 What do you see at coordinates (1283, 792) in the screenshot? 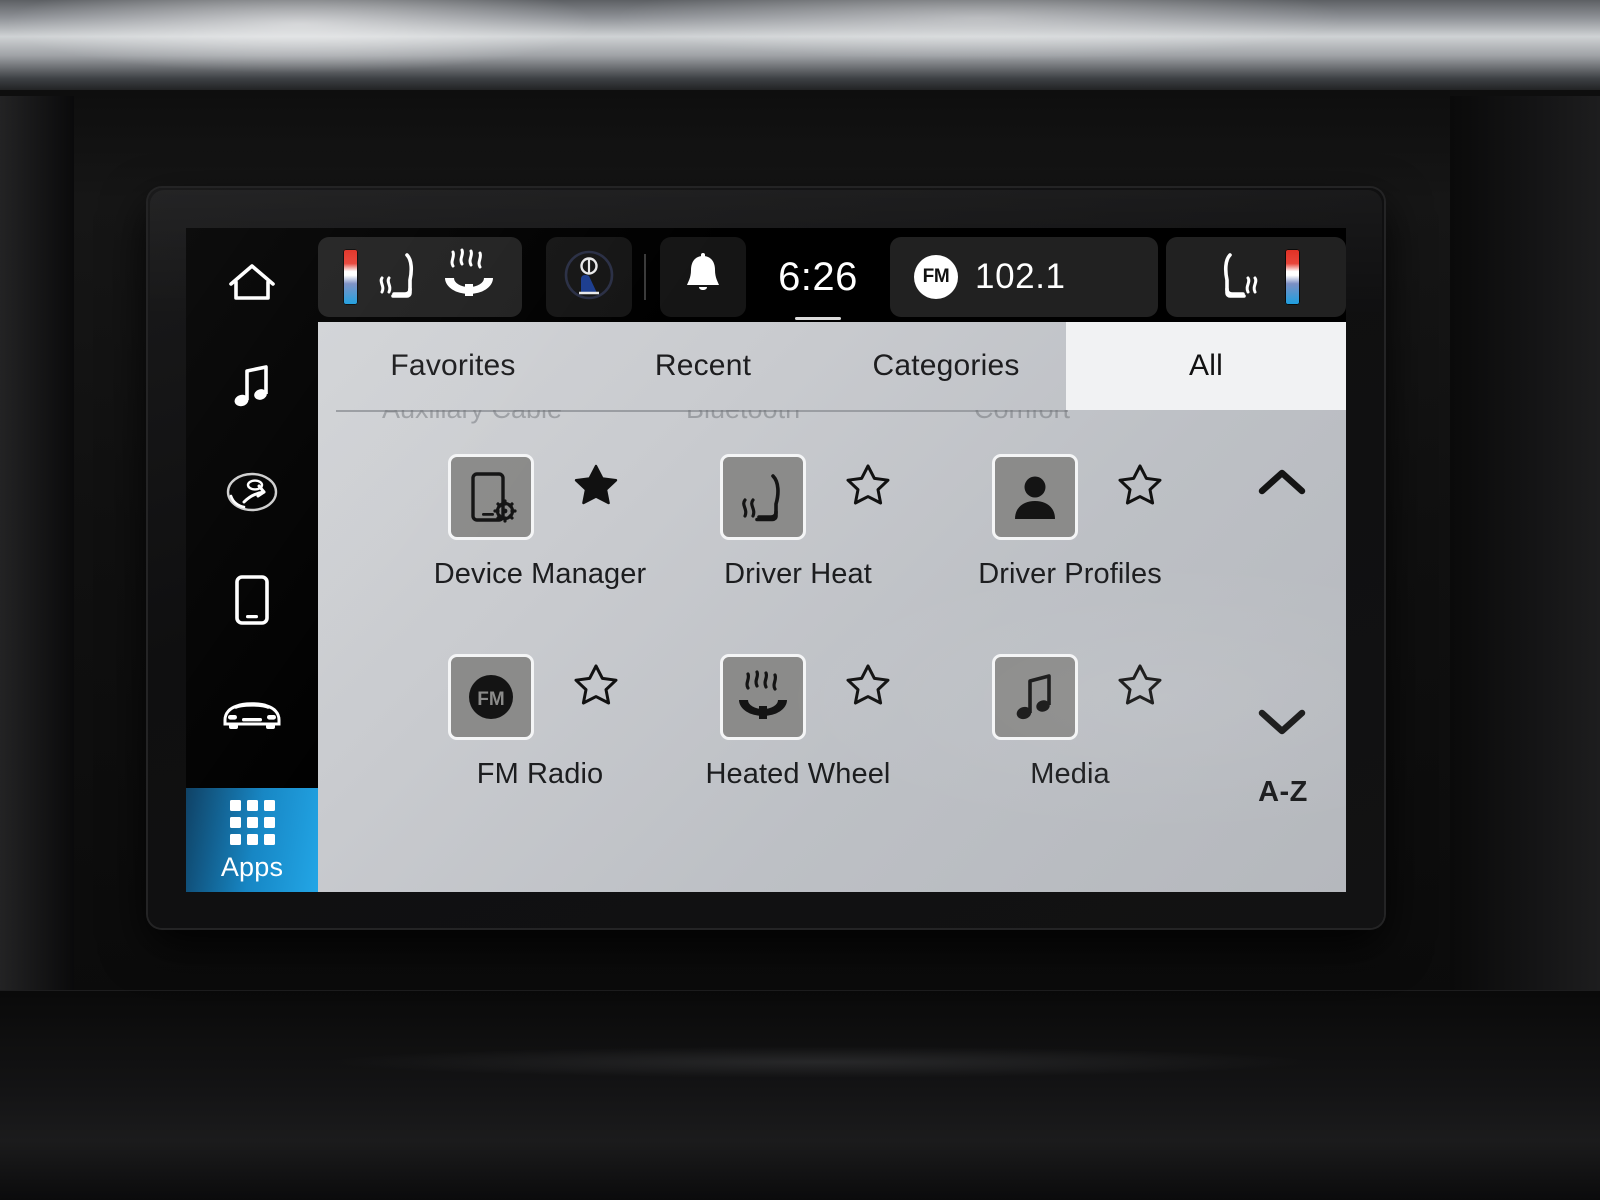
I see `sort-az-button: A-Z` at bounding box center [1283, 792].